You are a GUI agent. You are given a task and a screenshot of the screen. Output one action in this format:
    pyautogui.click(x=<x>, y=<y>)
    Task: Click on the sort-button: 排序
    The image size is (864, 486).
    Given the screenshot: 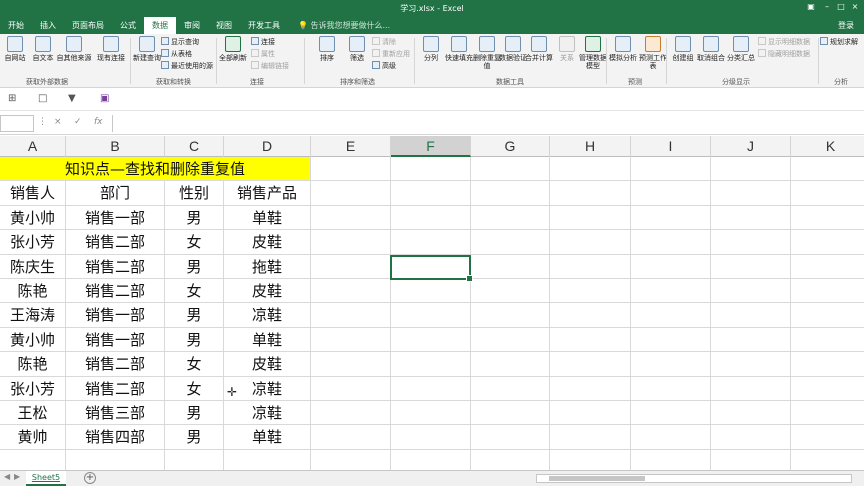 What is the action you would take?
    pyautogui.click(x=327, y=56)
    